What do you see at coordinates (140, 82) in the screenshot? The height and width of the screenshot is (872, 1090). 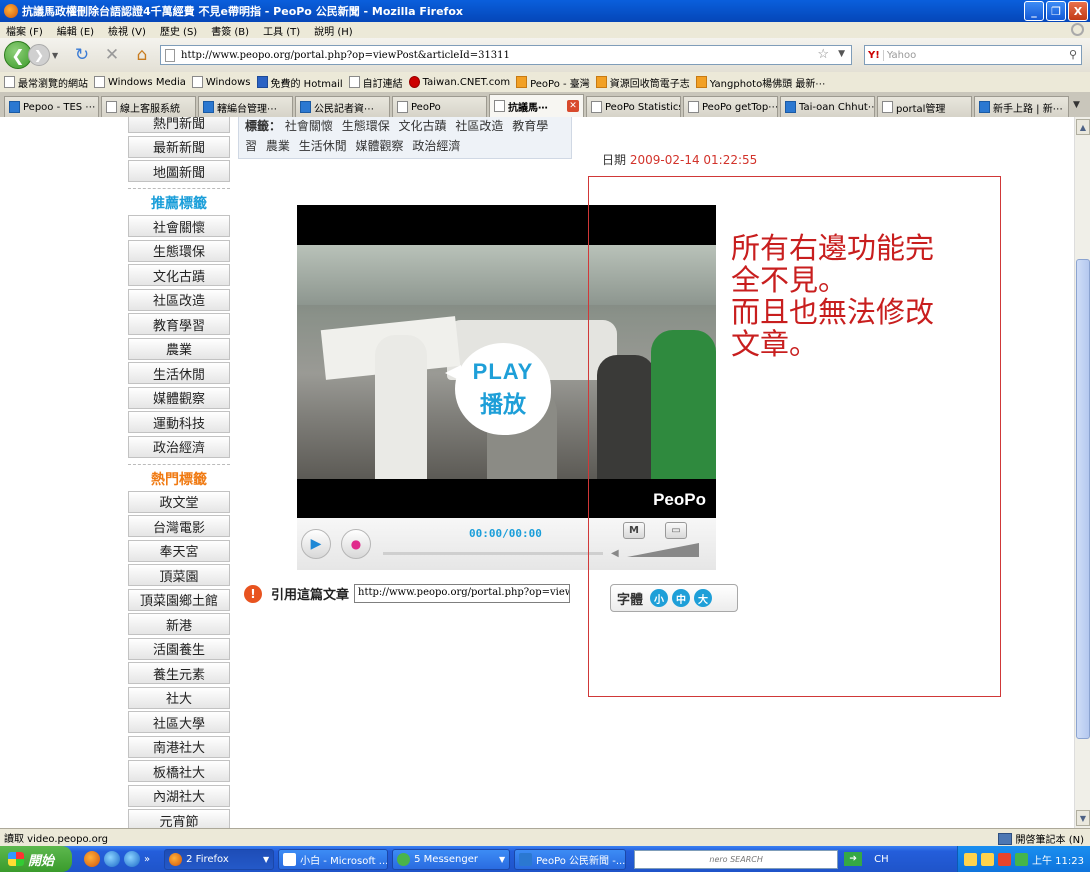 I see `bookmark-item: Windows Media` at bounding box center [140, 82].